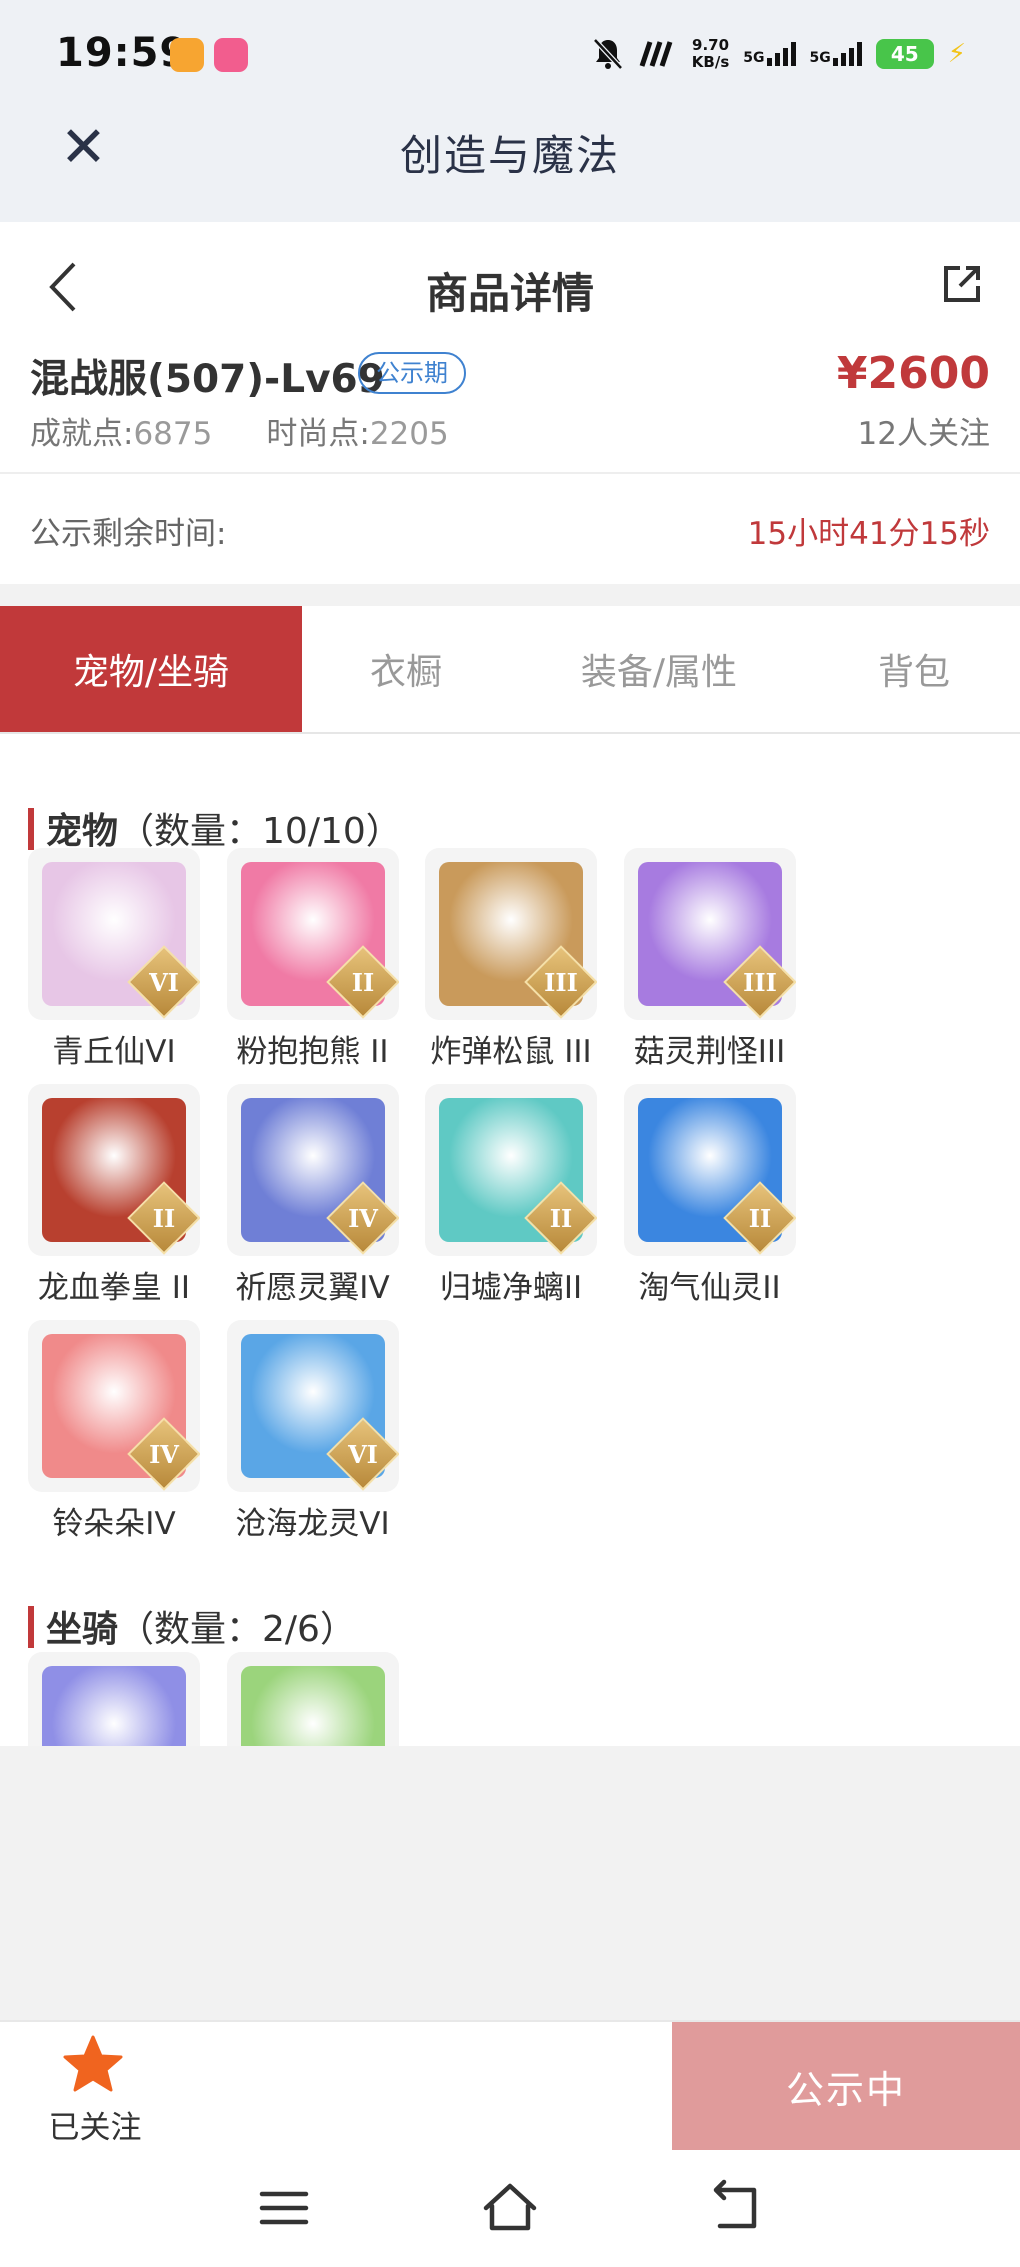 Image resolution: width=1020 pixels, height=2267 pixels. What do you see at coordinates (736, 2208) in the screenshot?
I see `back-icon` at bounding box center [736, 2208].